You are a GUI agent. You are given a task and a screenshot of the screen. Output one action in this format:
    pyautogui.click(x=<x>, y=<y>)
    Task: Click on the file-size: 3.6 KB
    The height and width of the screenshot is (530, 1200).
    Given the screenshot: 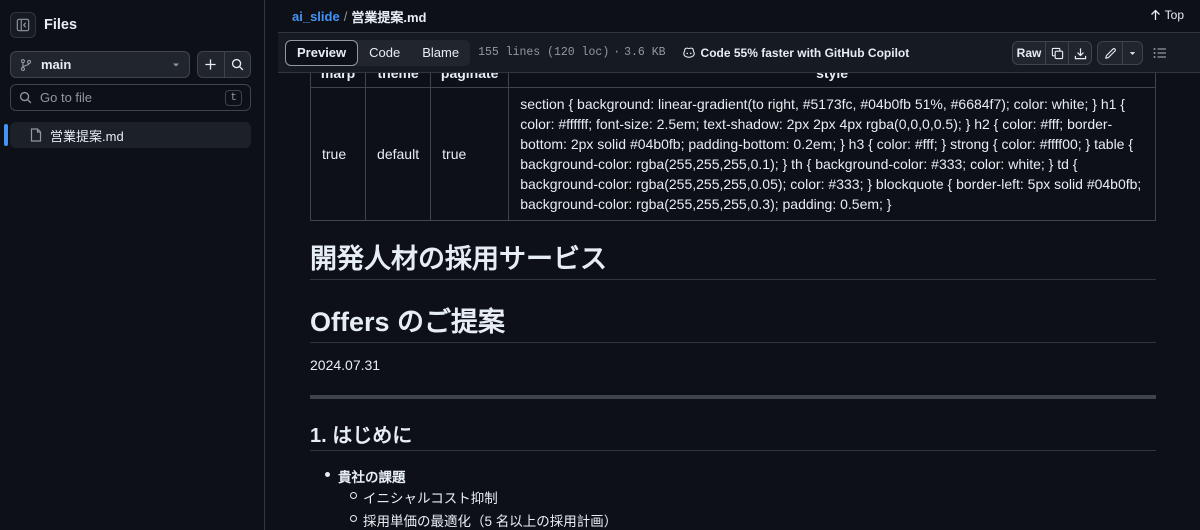 What is the action you would take?
    pyautogui.click(x=645, y=52)
    